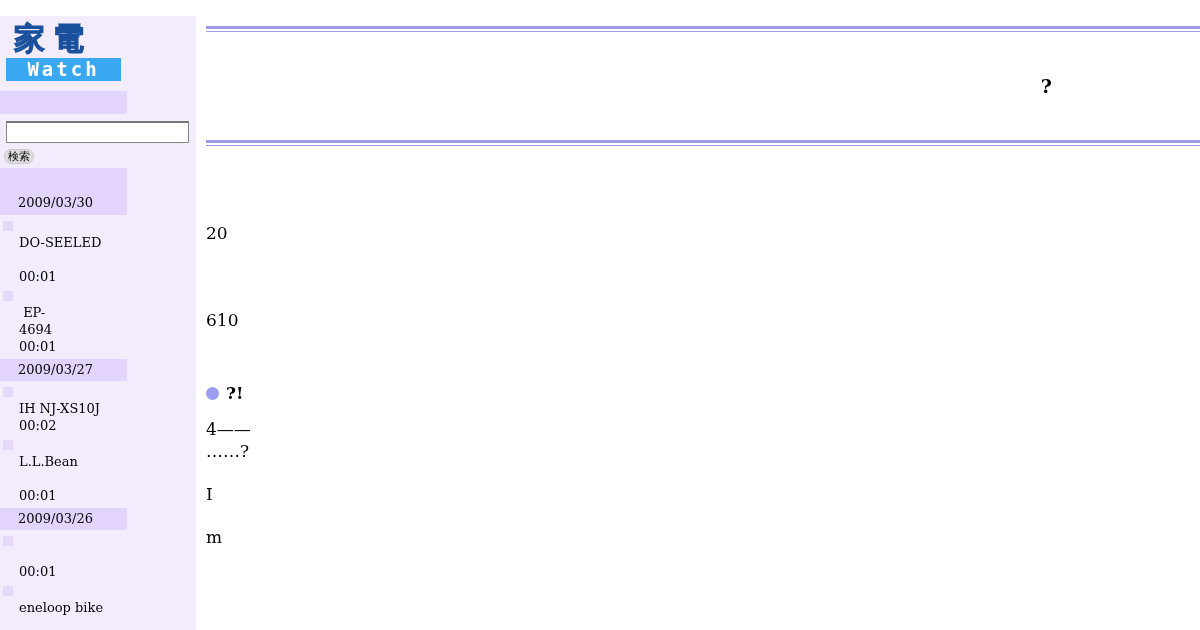  What do you see at coordinates (63, 370) in the screenshot?
I see `date-header: 2009/03/27` at bounding box center [63, 370].